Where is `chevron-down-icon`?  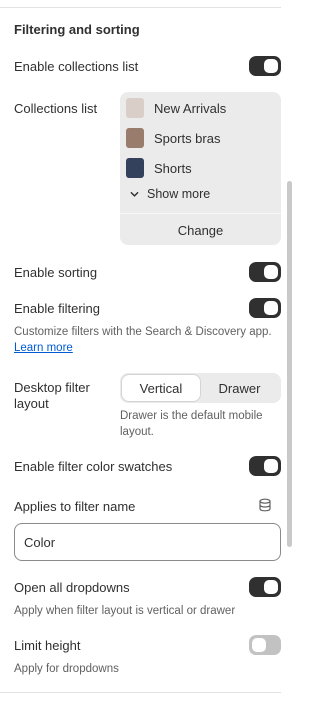
chevron-down-icon is located at coordinates (134, 194).